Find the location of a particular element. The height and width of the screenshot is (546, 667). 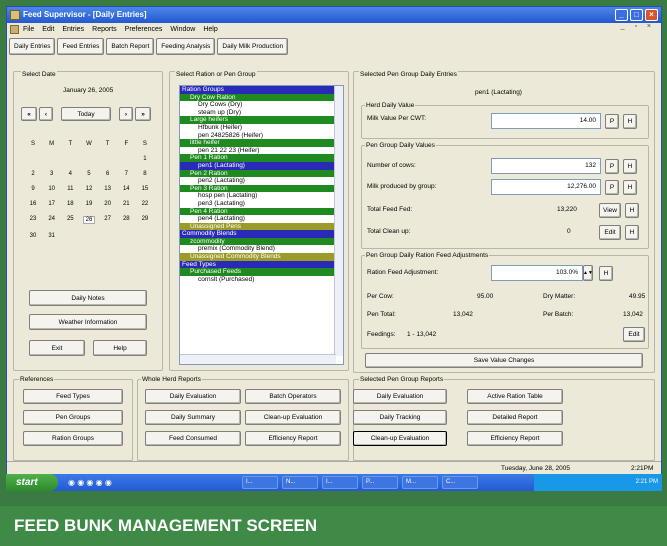

calendar-day: 9 is located at coordinates (33, 189).